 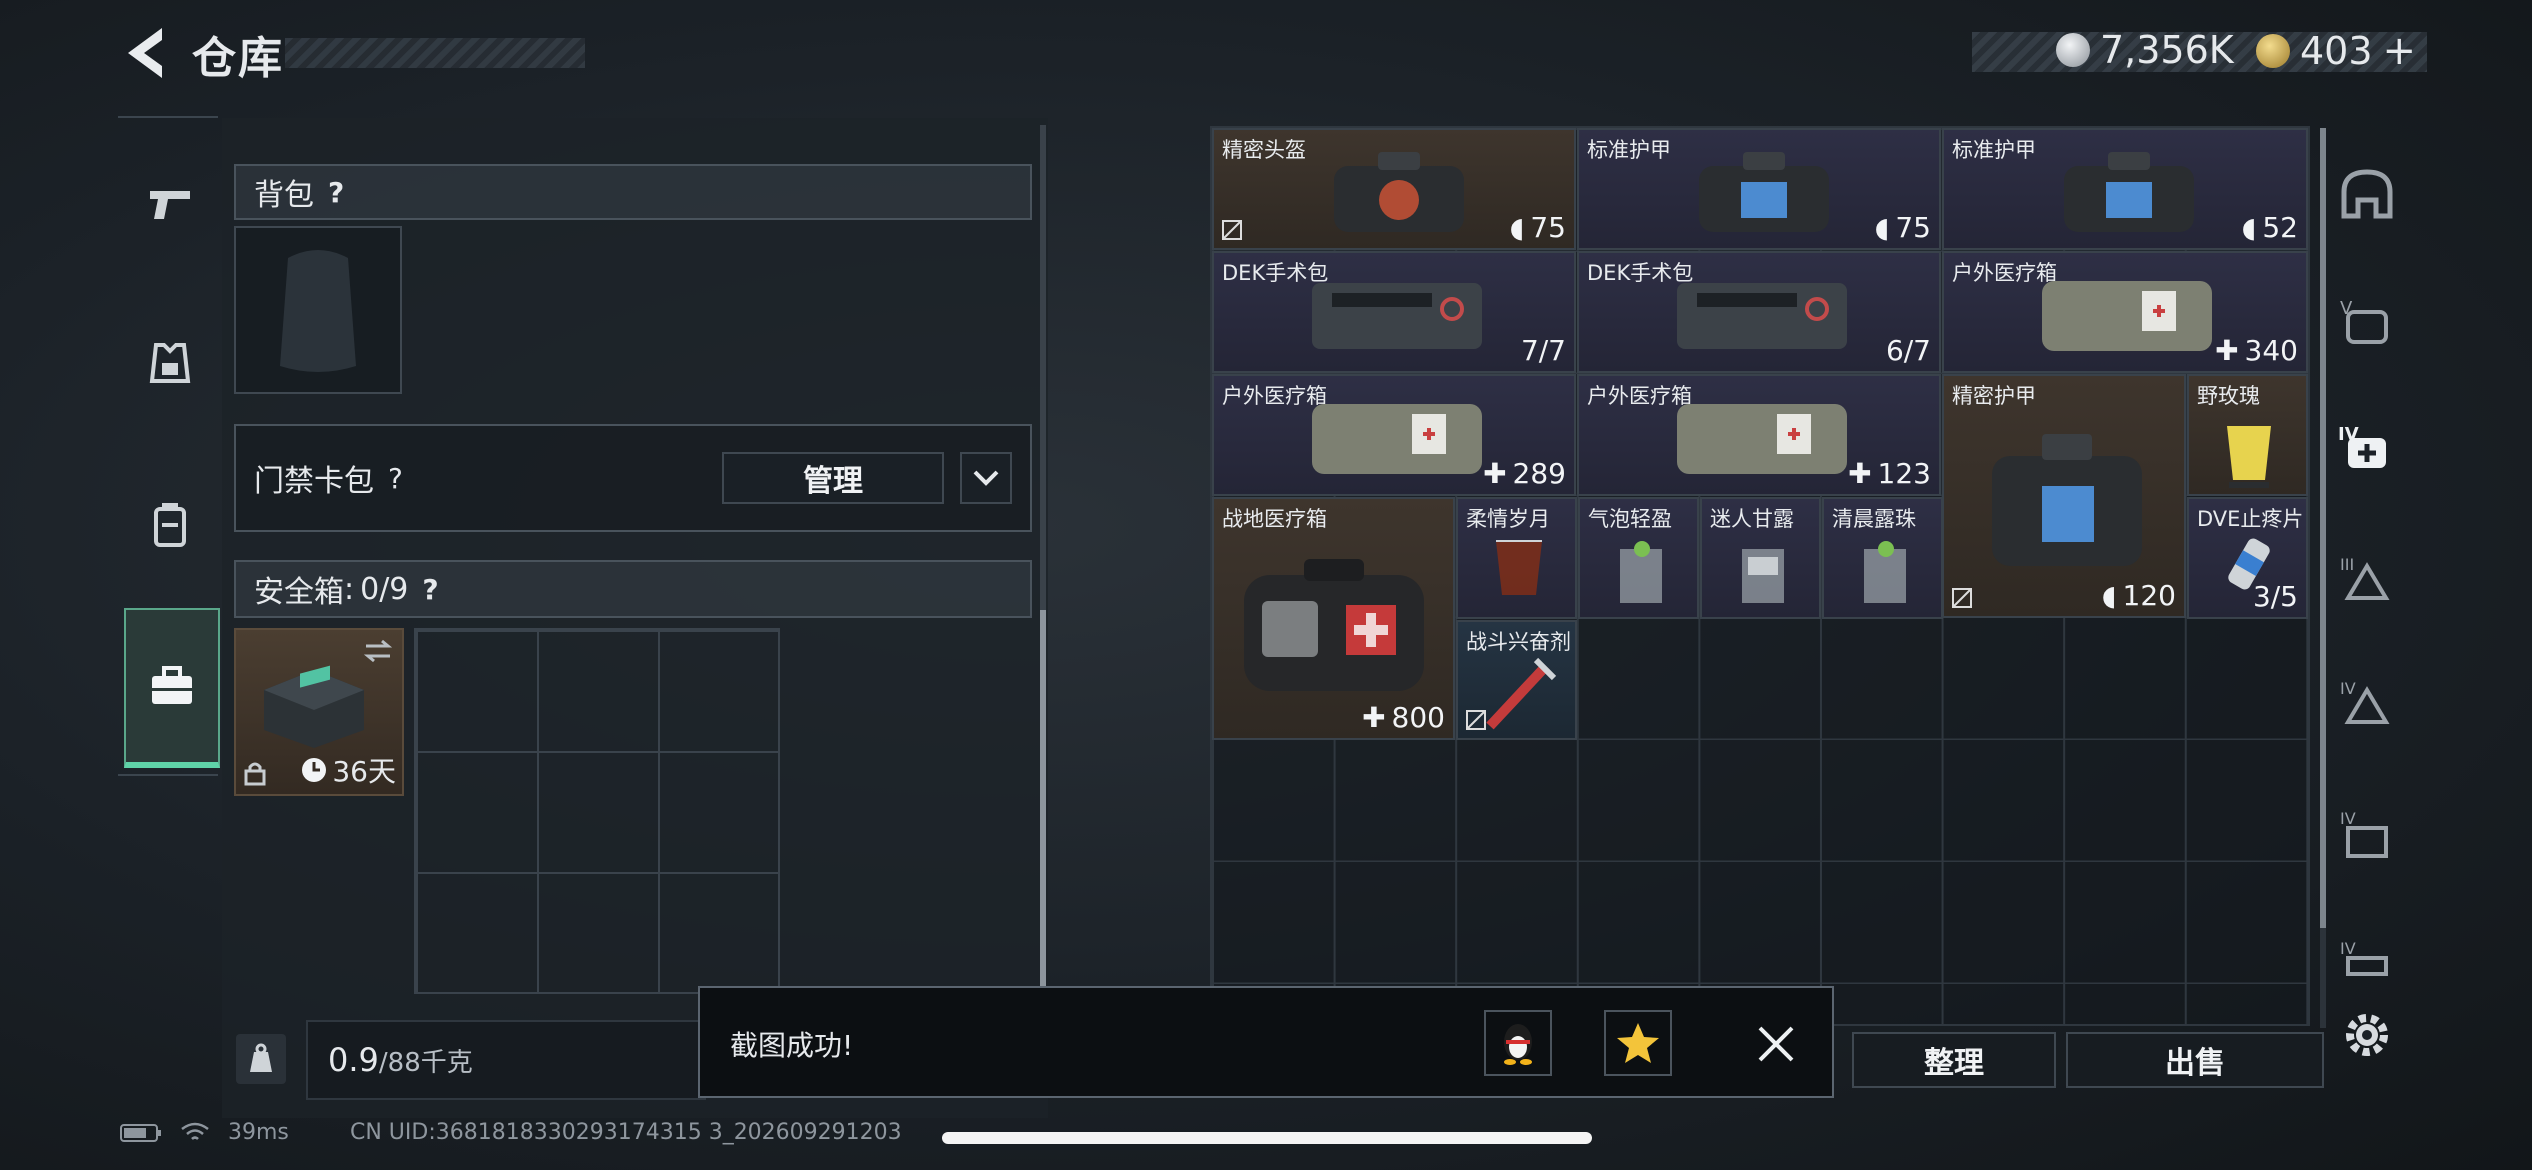 What do you see at coordinates (2367, 447) in the screenshot?
I see `medical-level-iv-icon: IV` at bounding box center [2367, 447].